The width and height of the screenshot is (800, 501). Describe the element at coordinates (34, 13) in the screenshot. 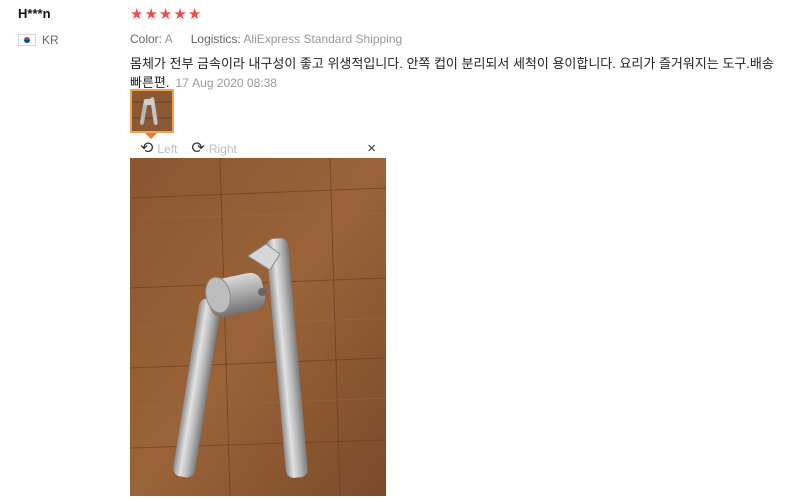

I see `reviewer-name: H***n` at that location.